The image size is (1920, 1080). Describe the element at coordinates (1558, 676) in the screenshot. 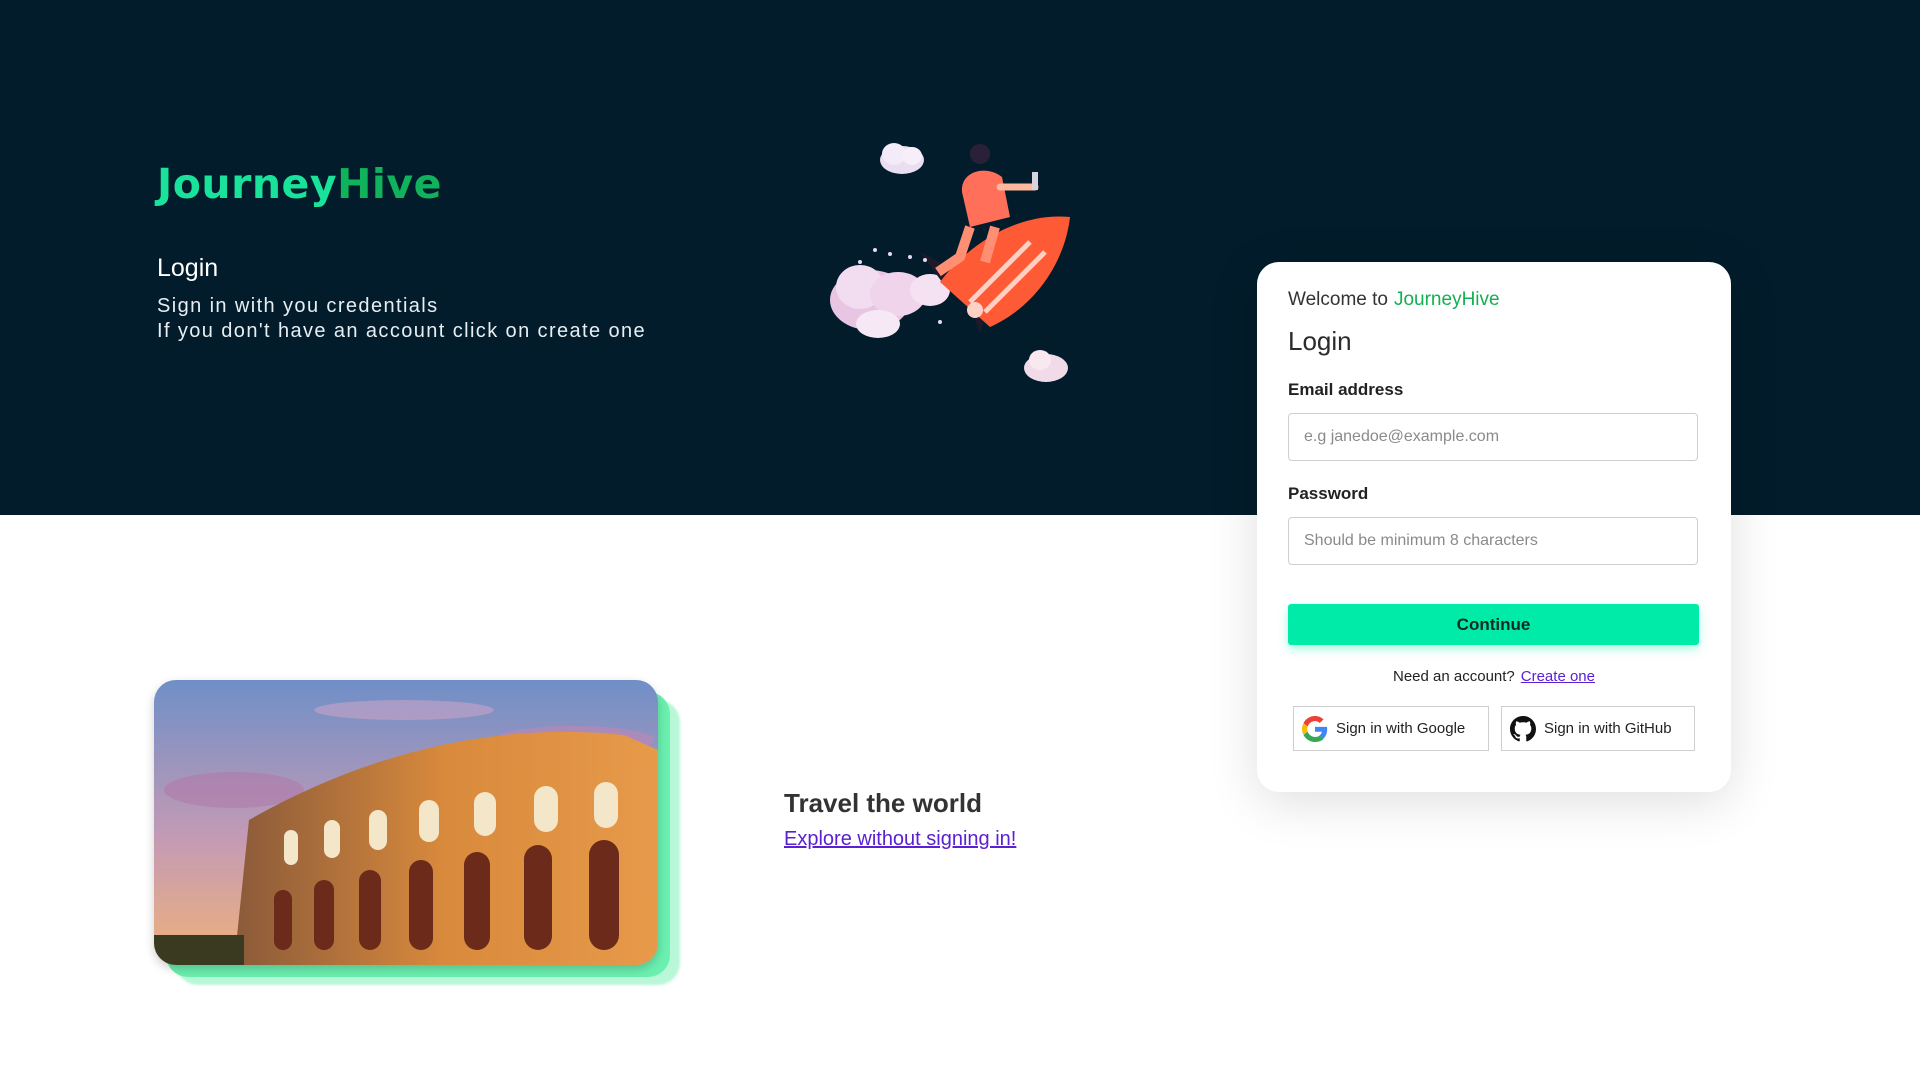

I see `create-account-link: Create one` at that location.